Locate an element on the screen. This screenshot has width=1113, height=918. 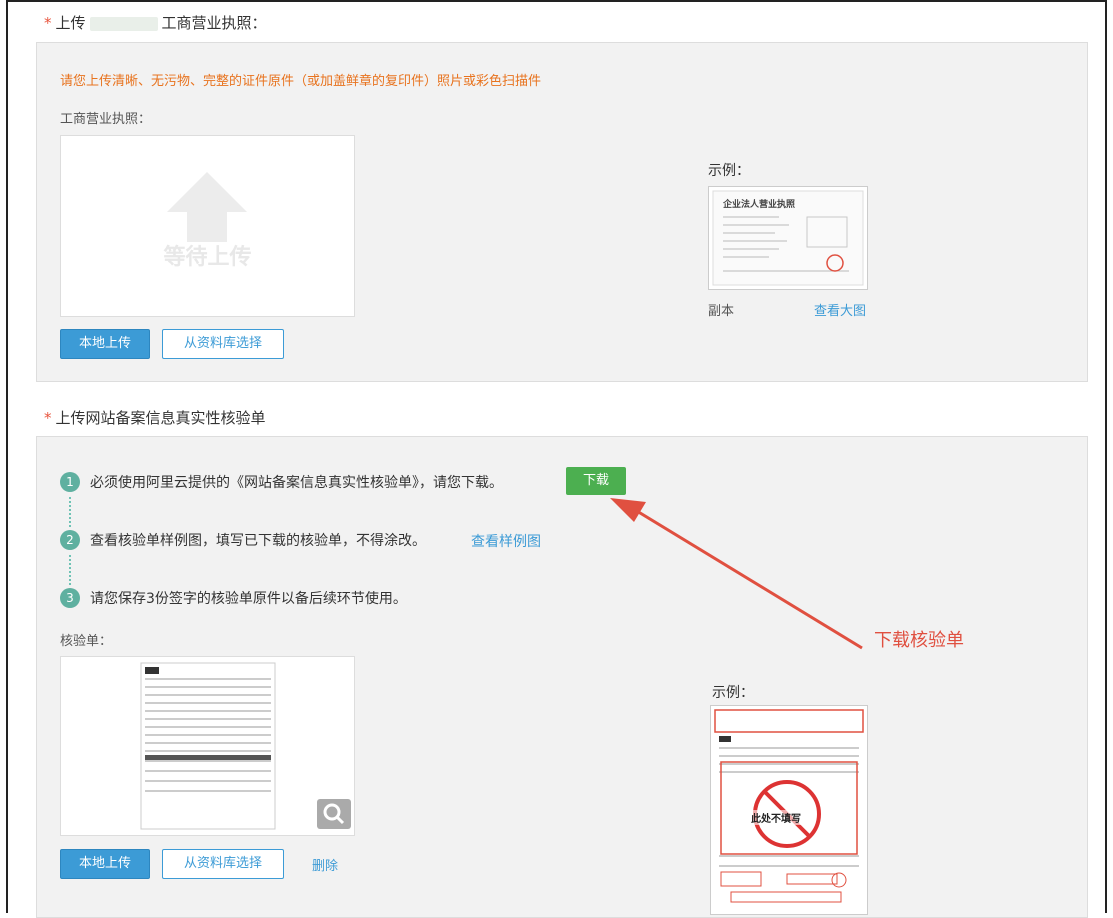
verification-form-example-image: 此处不填写 is located at coordinates (789, 810).